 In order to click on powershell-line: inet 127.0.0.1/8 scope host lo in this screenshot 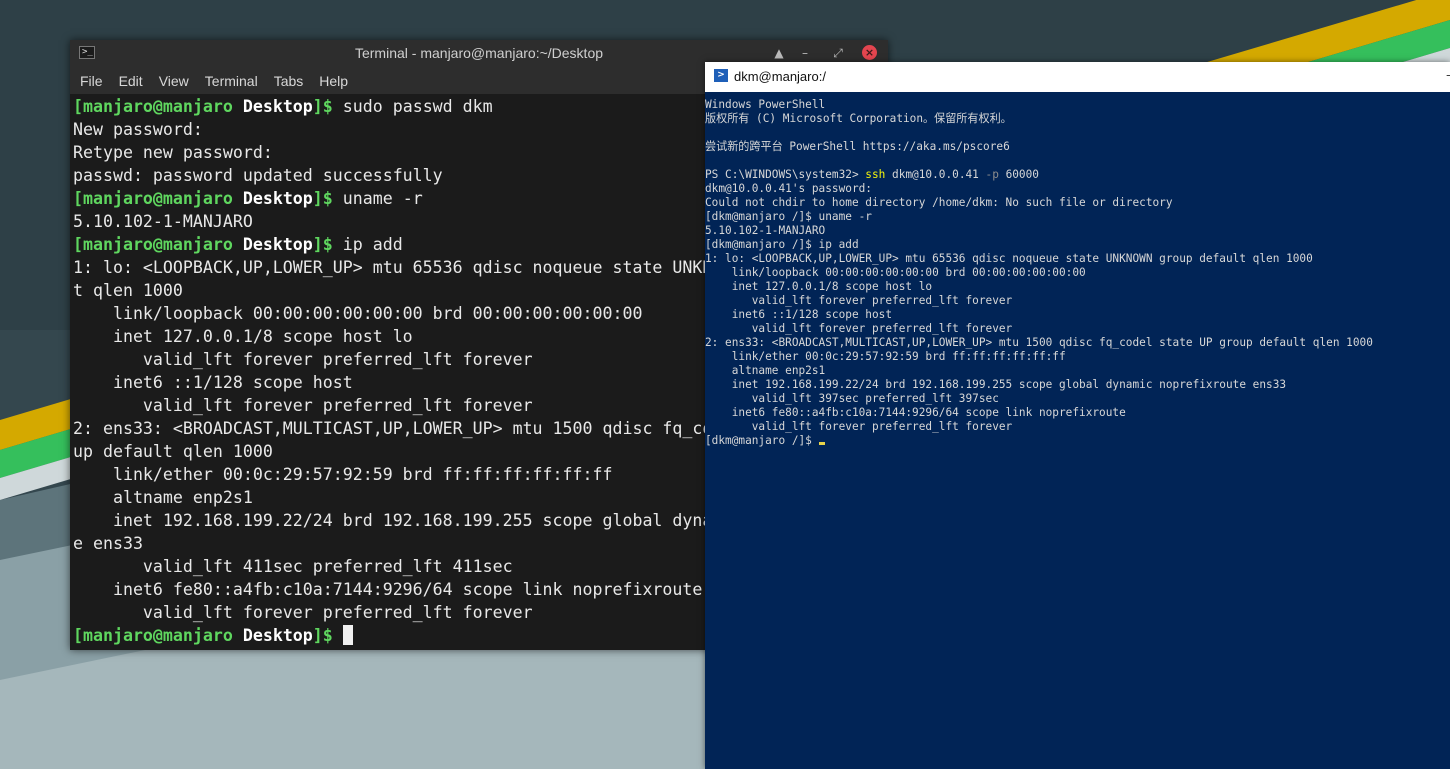, I will do `click(1077, 287)`.